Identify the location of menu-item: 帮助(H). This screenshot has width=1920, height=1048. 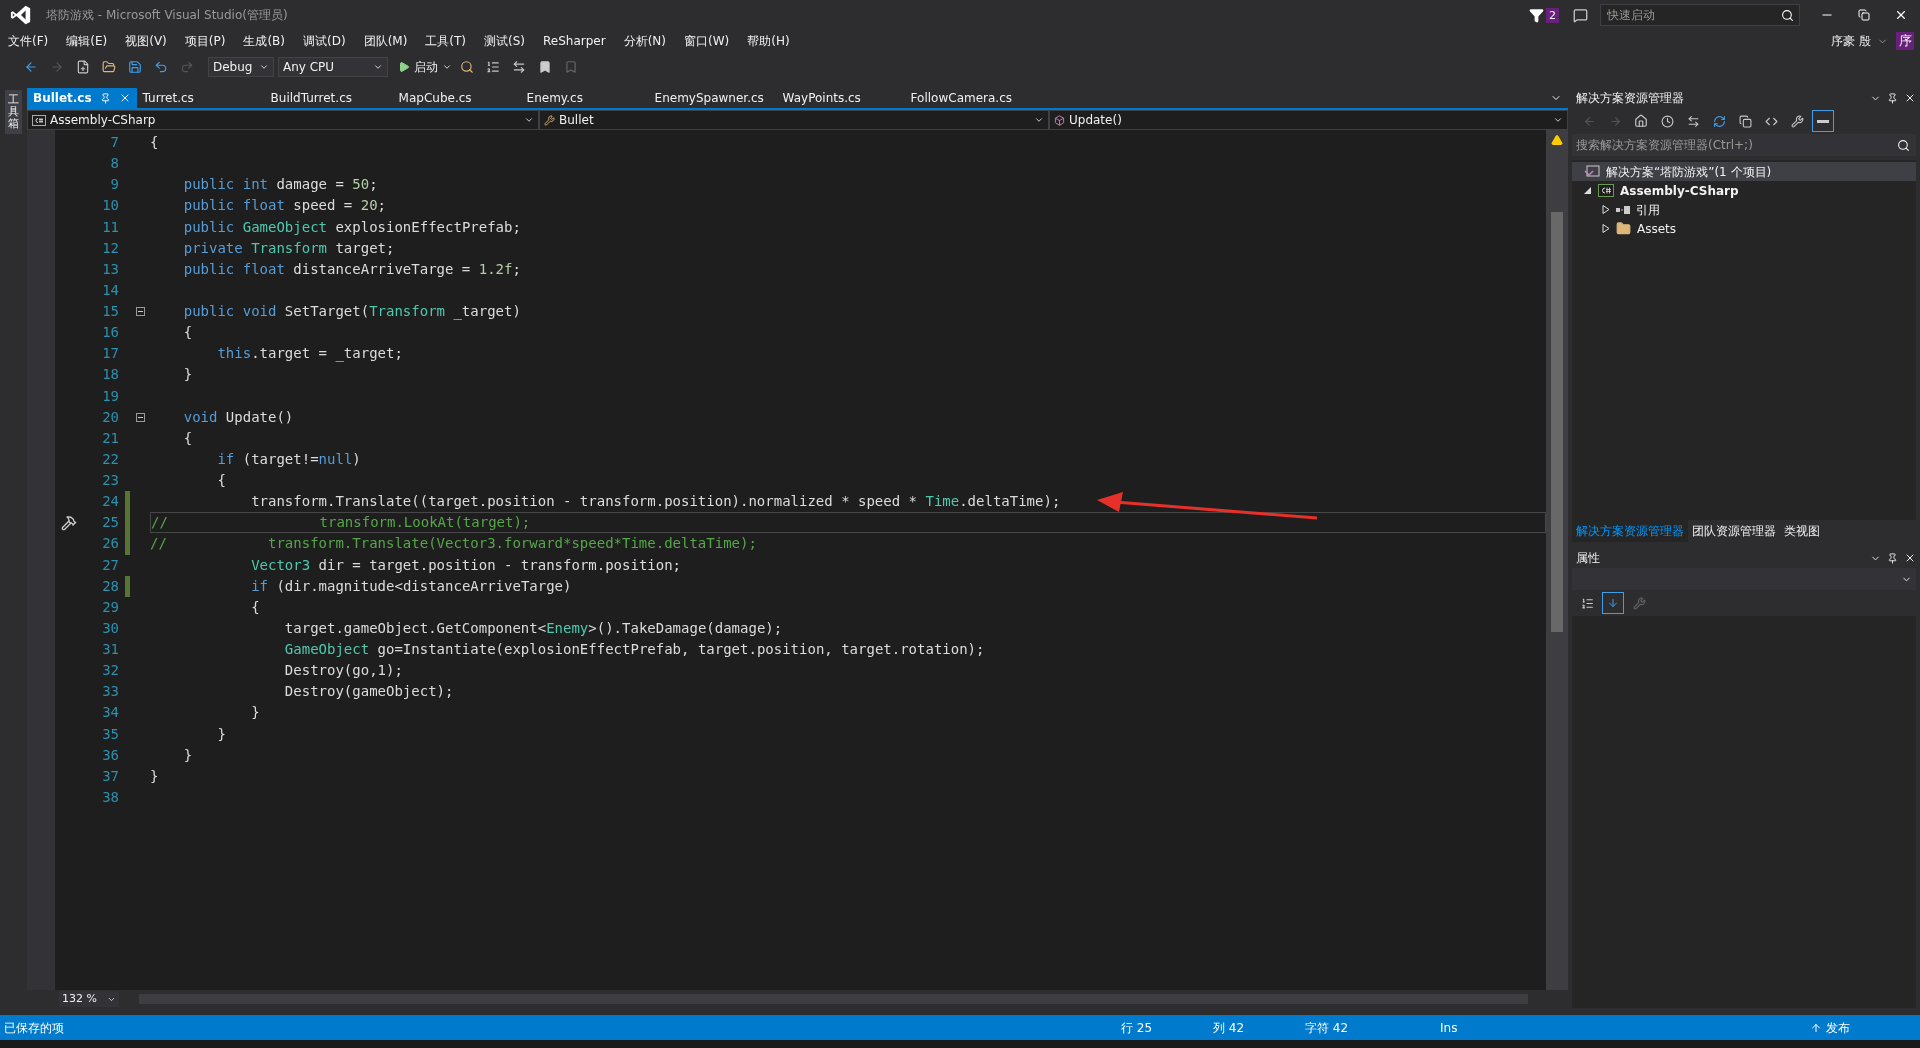
(768, 41).